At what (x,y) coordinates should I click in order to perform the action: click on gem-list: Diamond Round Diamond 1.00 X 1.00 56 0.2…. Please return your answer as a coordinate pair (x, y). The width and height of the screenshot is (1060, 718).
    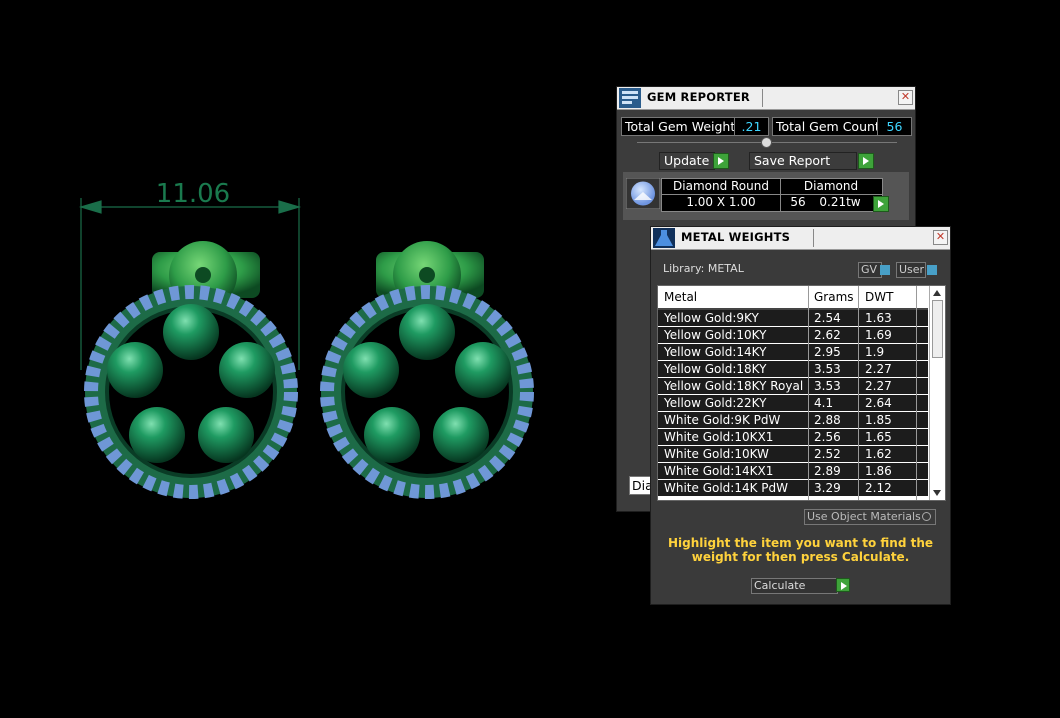
    Looking at the image, I should click on (766, 196).